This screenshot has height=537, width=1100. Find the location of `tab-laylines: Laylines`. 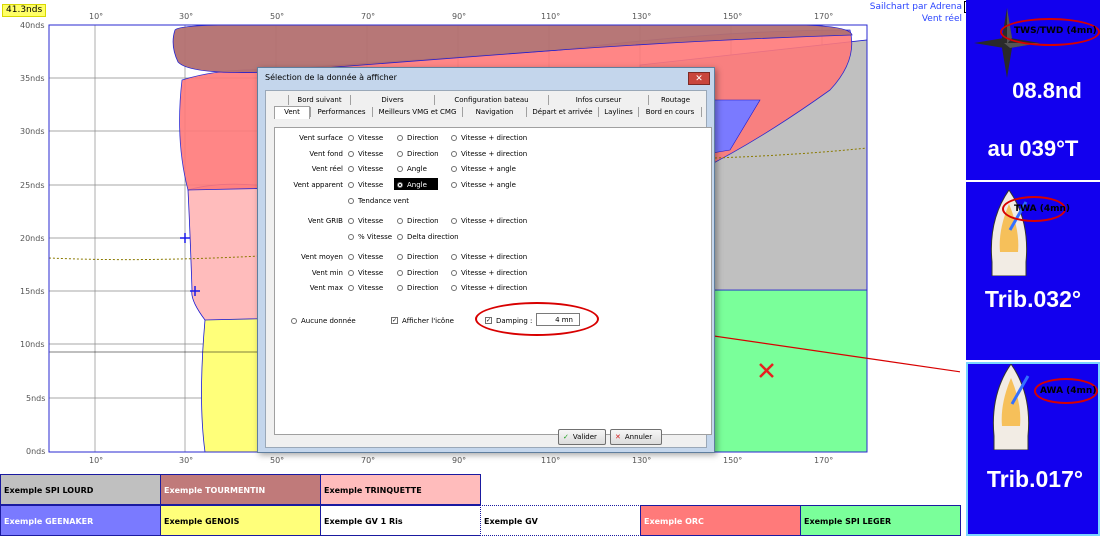

tab-laylines: Laylines is located at coordinates (618, 112).